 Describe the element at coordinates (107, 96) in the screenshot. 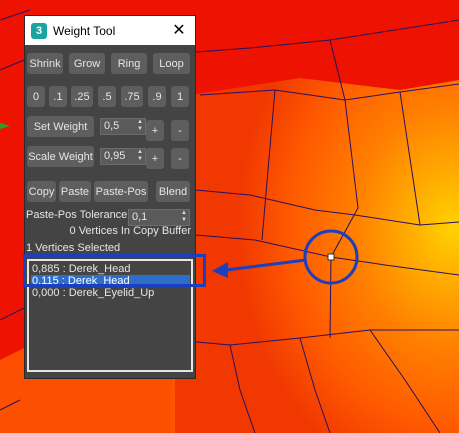

I see `preset-05-button: .5` at that location.